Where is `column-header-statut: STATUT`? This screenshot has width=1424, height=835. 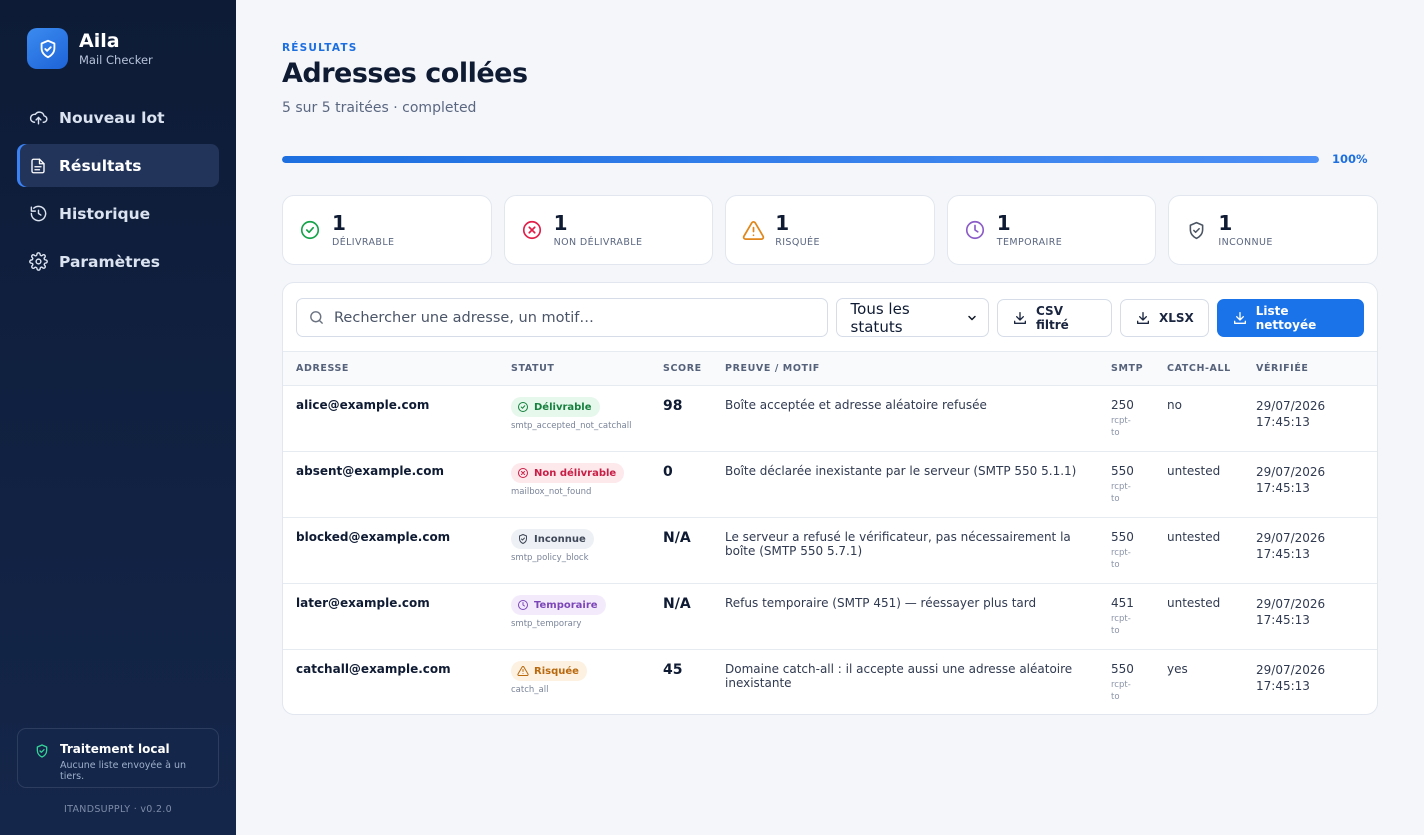
column-header-statut: STATUT is located at coordinates (587, 368).